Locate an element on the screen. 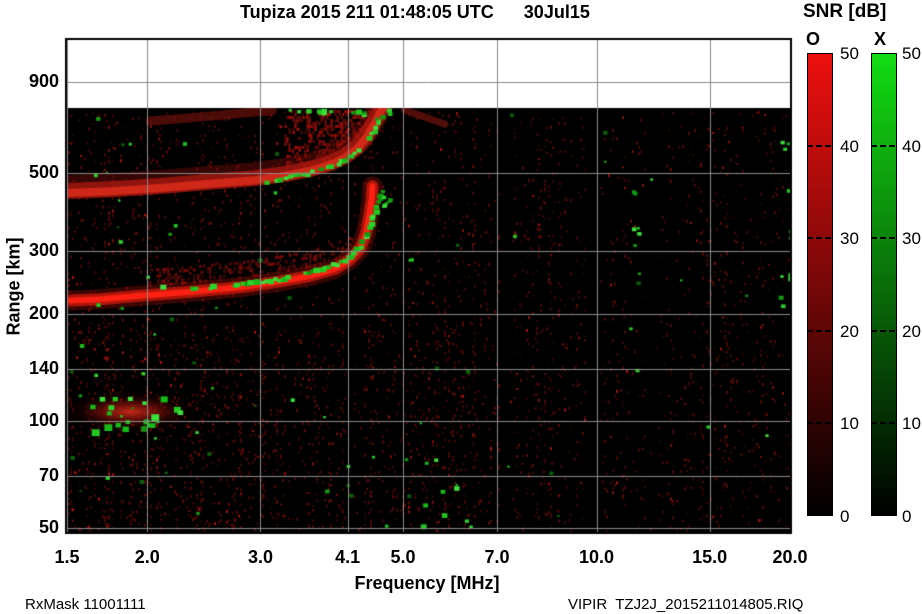  y-tick-label: 140 is located at coordinates (43, 367).